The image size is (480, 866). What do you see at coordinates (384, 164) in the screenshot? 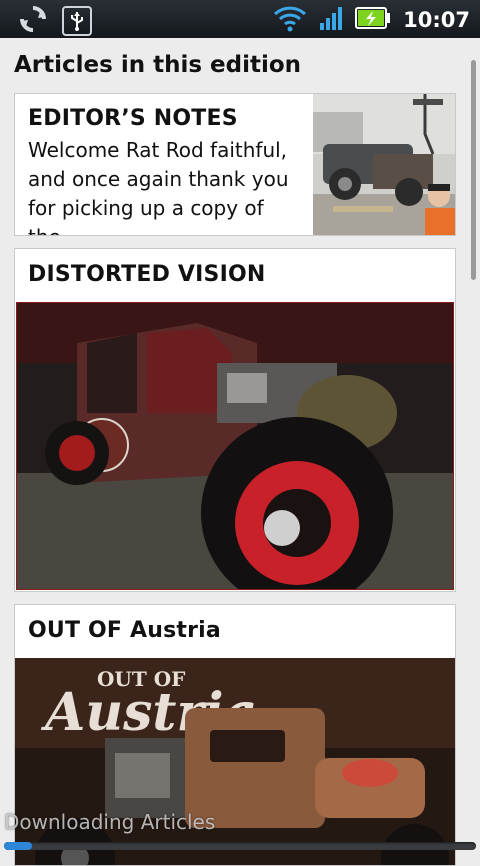
I see `article-thumbnail` at bounding box center [384, 164].